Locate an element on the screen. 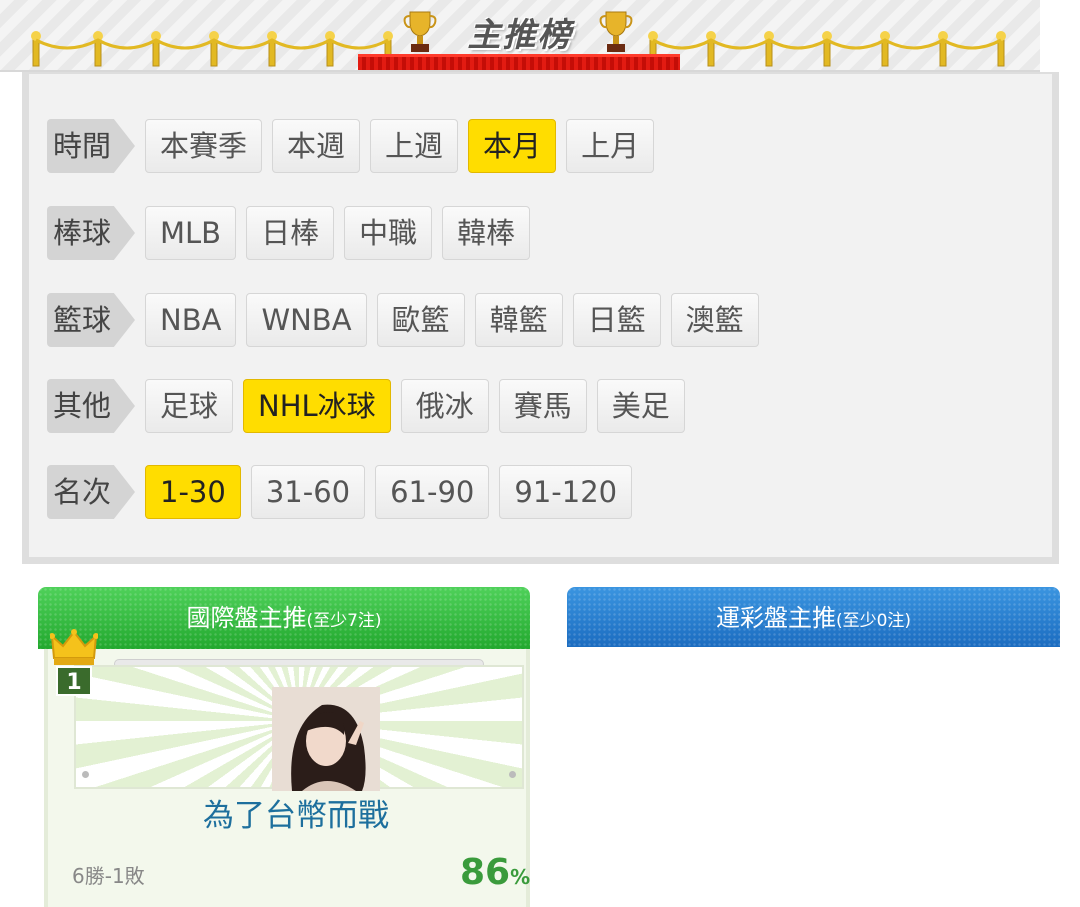 This screenshot has width=1080, height=907. filter-option-nba: NBA is located at coordinates (191, 320).